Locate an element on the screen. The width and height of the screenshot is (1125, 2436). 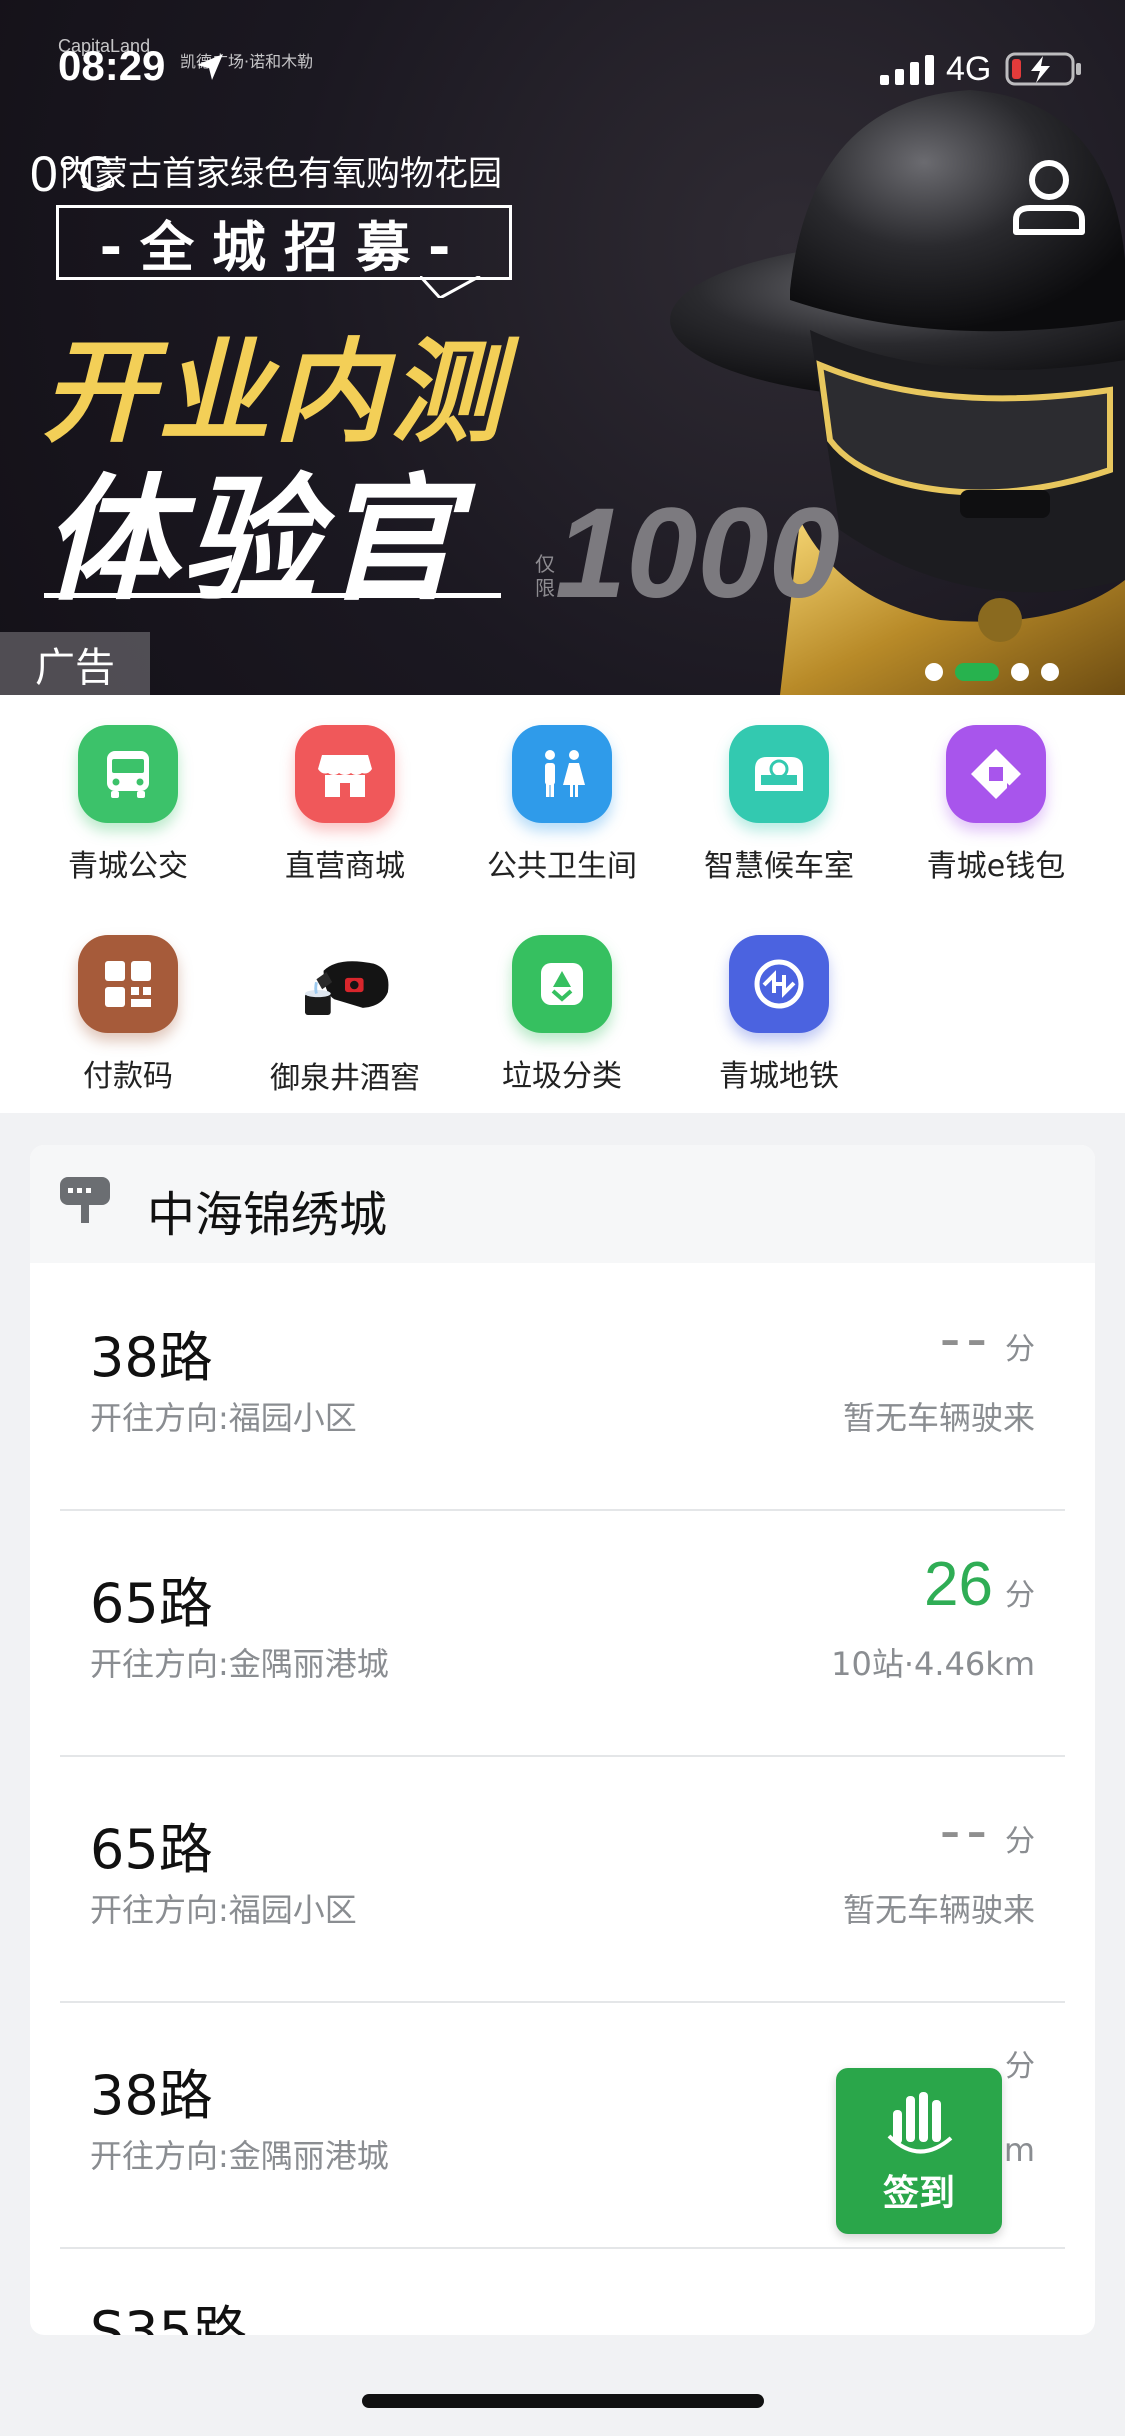
shop-icon is located at coordinates (345, 774).